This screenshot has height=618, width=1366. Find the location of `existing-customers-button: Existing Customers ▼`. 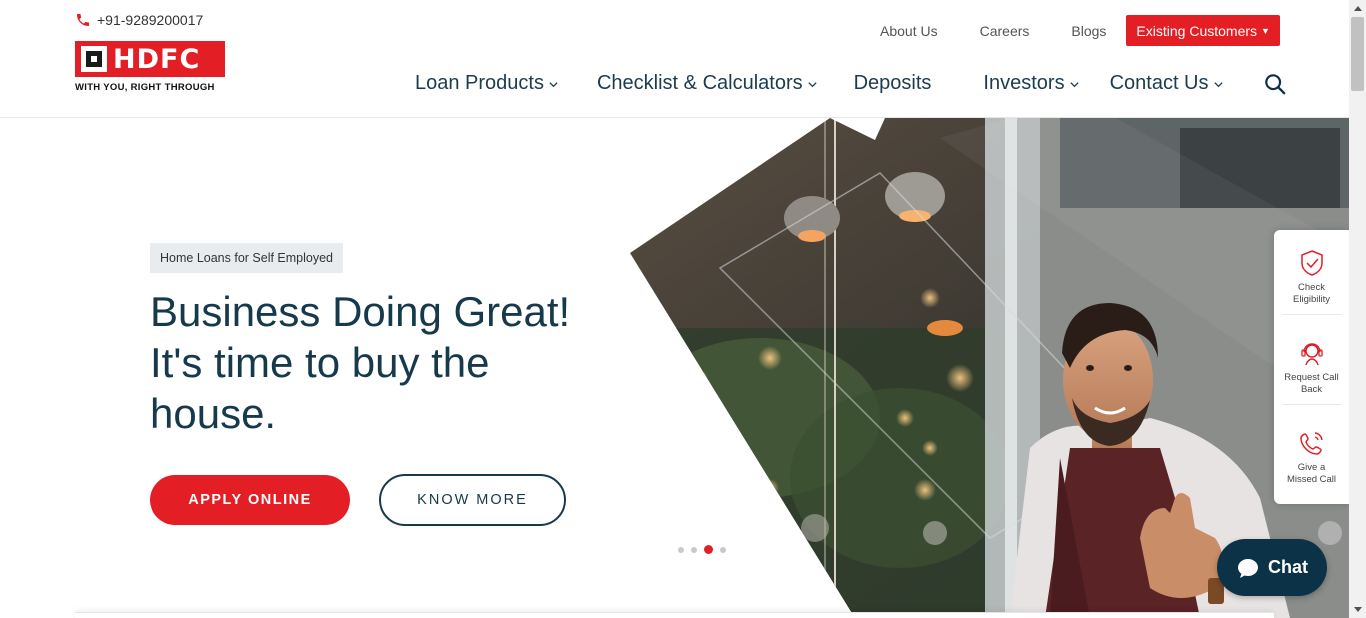

existing-customers-button: Existing Customers ▼ is located at coordinates (1203, 30).